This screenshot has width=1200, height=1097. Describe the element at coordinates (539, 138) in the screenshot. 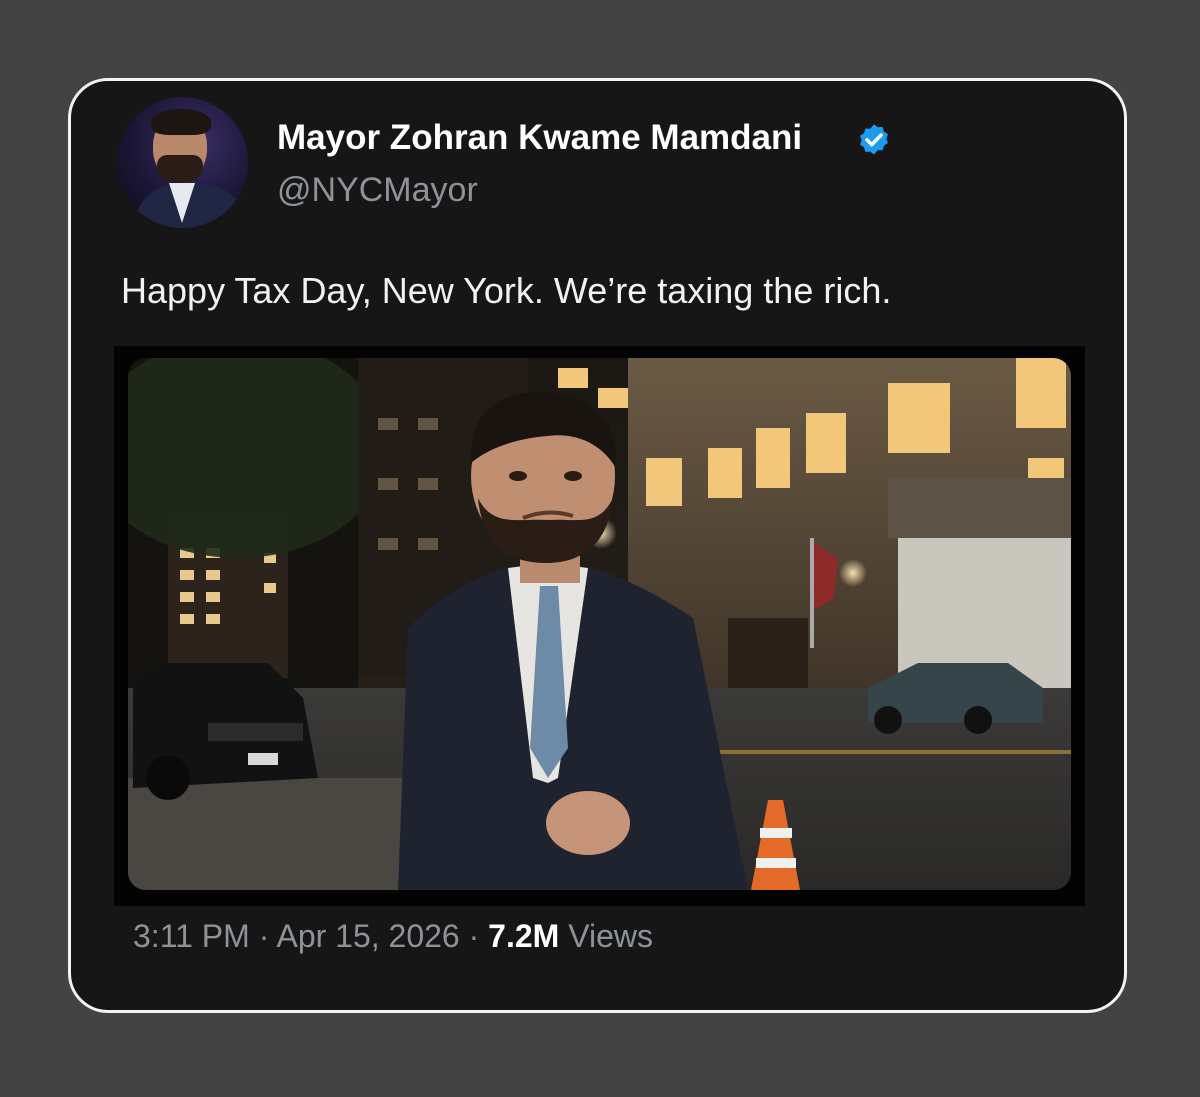

I see `author-name: Mayor Zohran Kwame Mamdani` at that location.